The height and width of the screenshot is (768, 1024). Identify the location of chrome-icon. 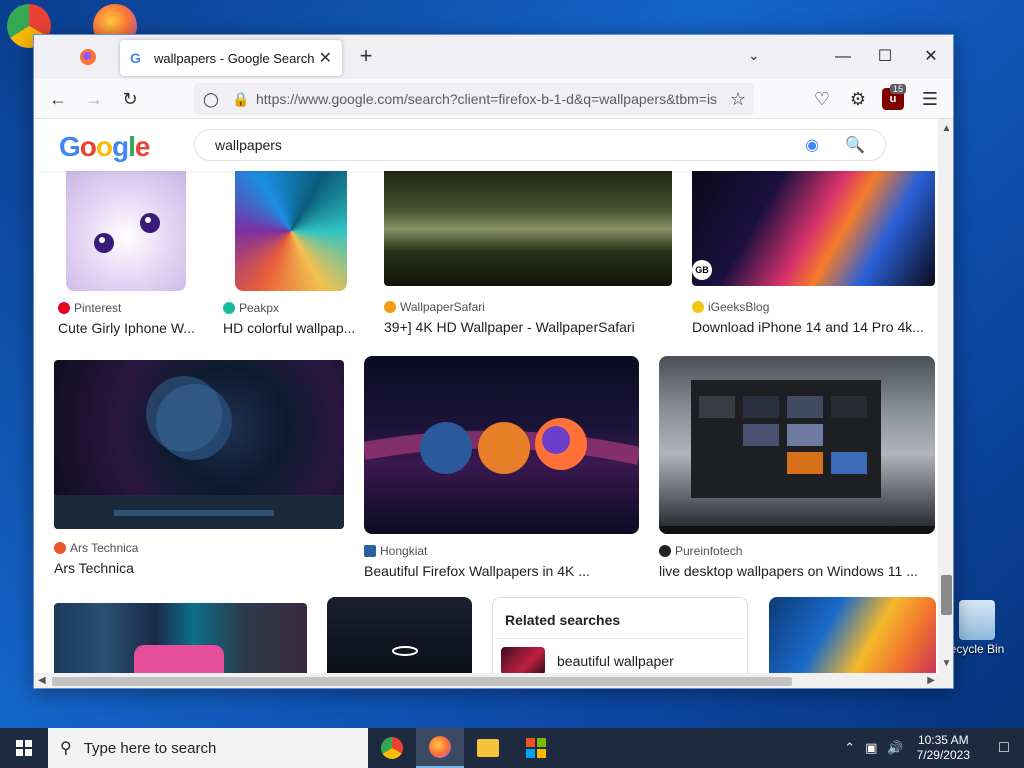
(392, 748).